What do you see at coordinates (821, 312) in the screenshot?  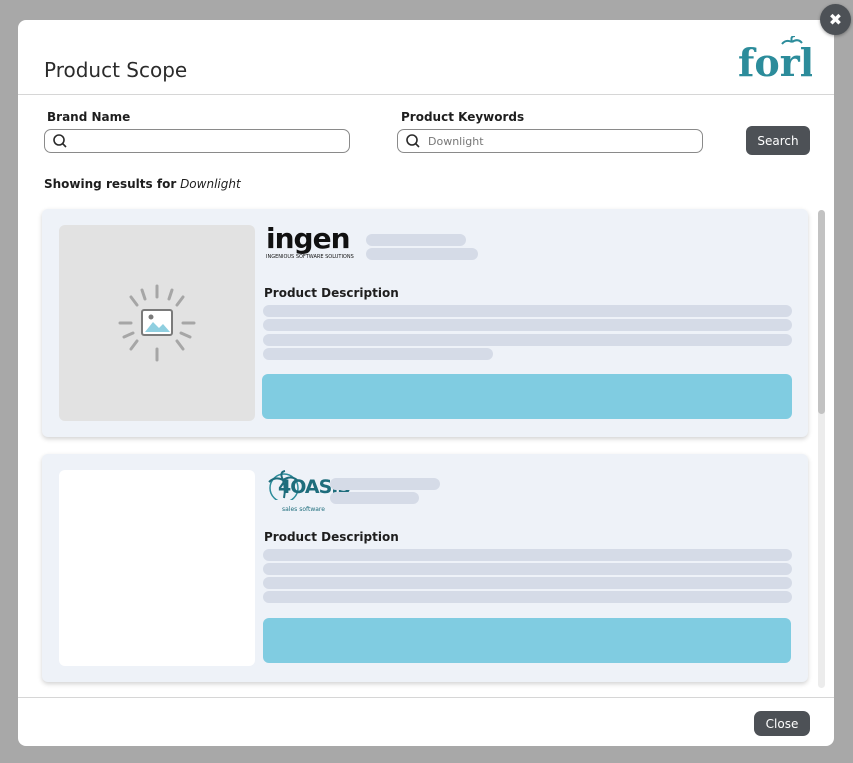 I see `scrollbar-thumb` at bounding box center [821, 312].